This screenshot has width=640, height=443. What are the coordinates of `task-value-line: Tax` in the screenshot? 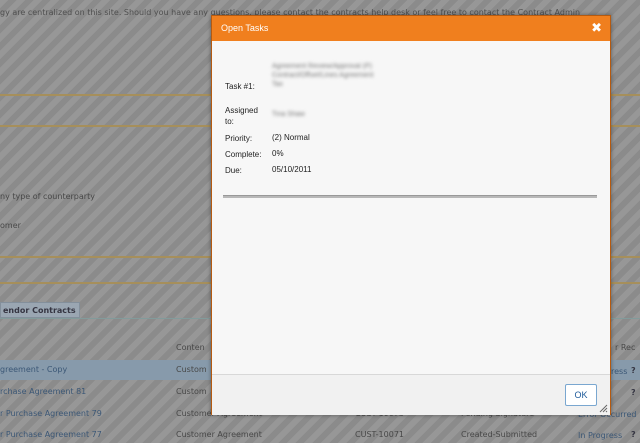 It's located at (277, 84).